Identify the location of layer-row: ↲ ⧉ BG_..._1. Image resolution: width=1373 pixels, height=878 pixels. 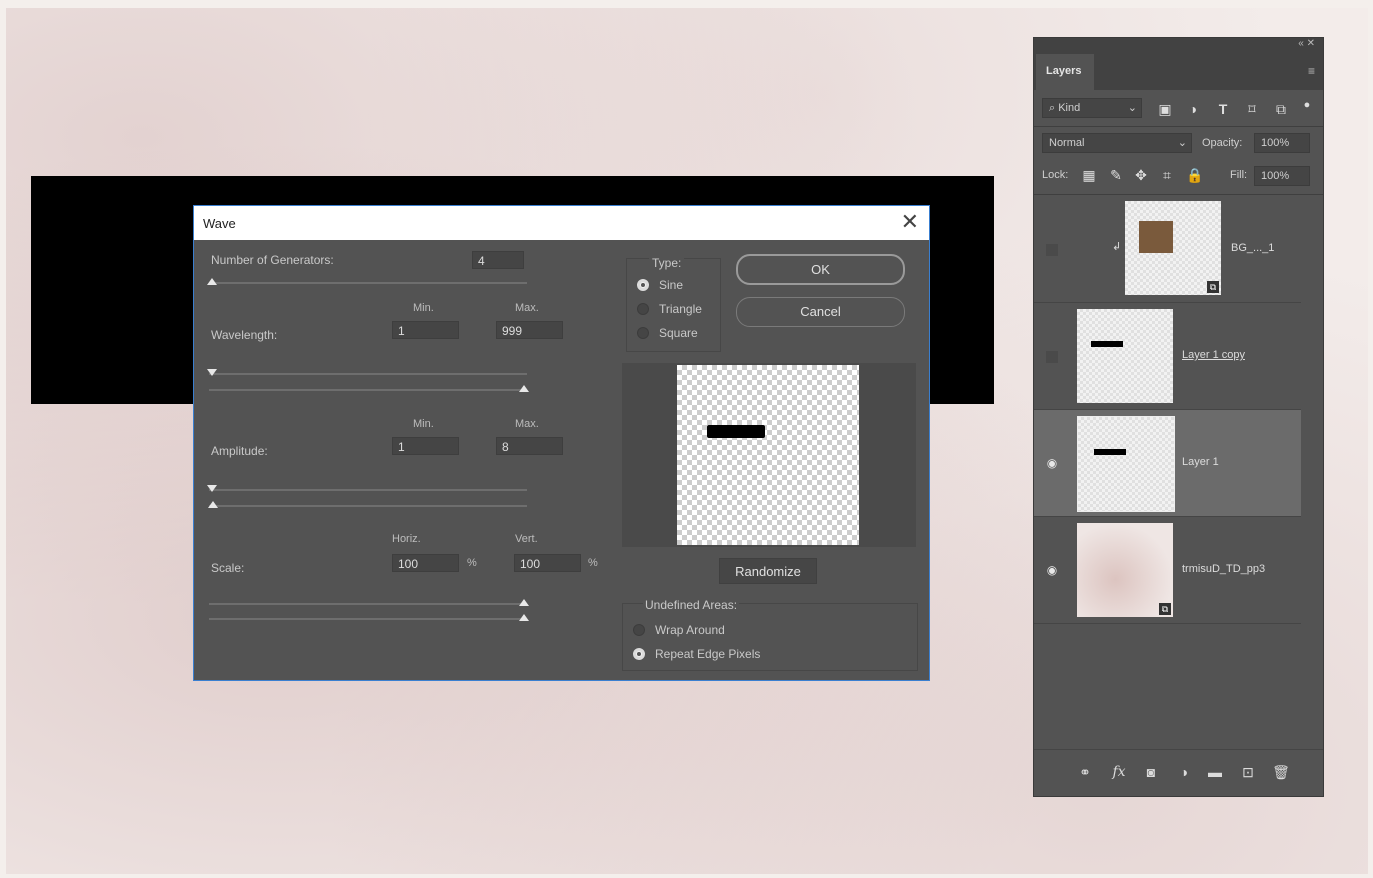
(1167, 249).